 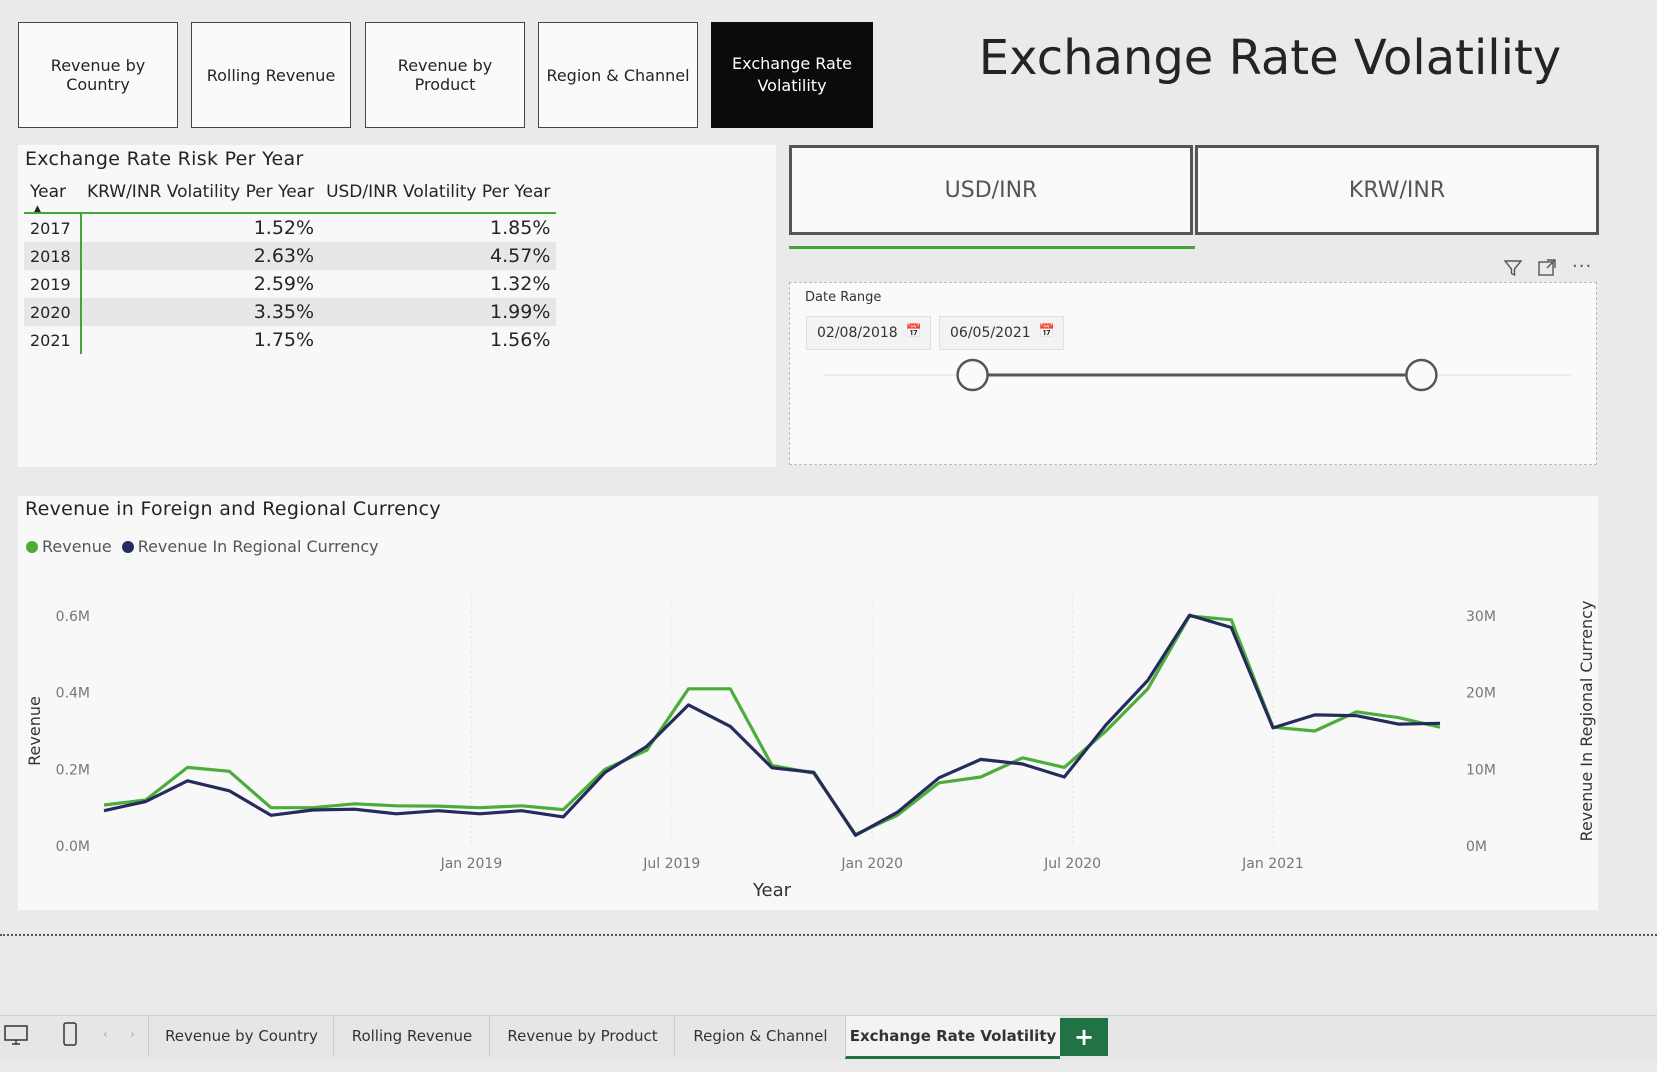 What do you see at coordinates (990, 333) in the screenshot?
I see `end-date-value: 06/05/2021` at bounding box center [990, 333].